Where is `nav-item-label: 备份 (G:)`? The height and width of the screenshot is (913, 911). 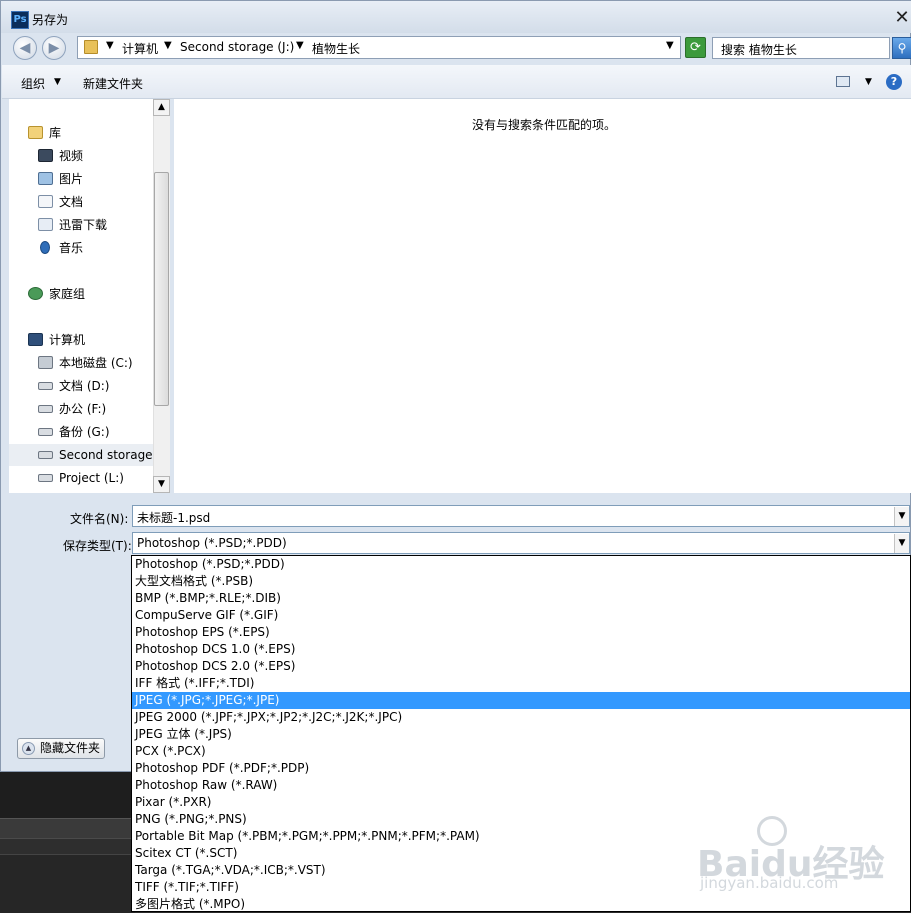 nav-item-label: 备份 (G:) is located at coordinates (84, 432).